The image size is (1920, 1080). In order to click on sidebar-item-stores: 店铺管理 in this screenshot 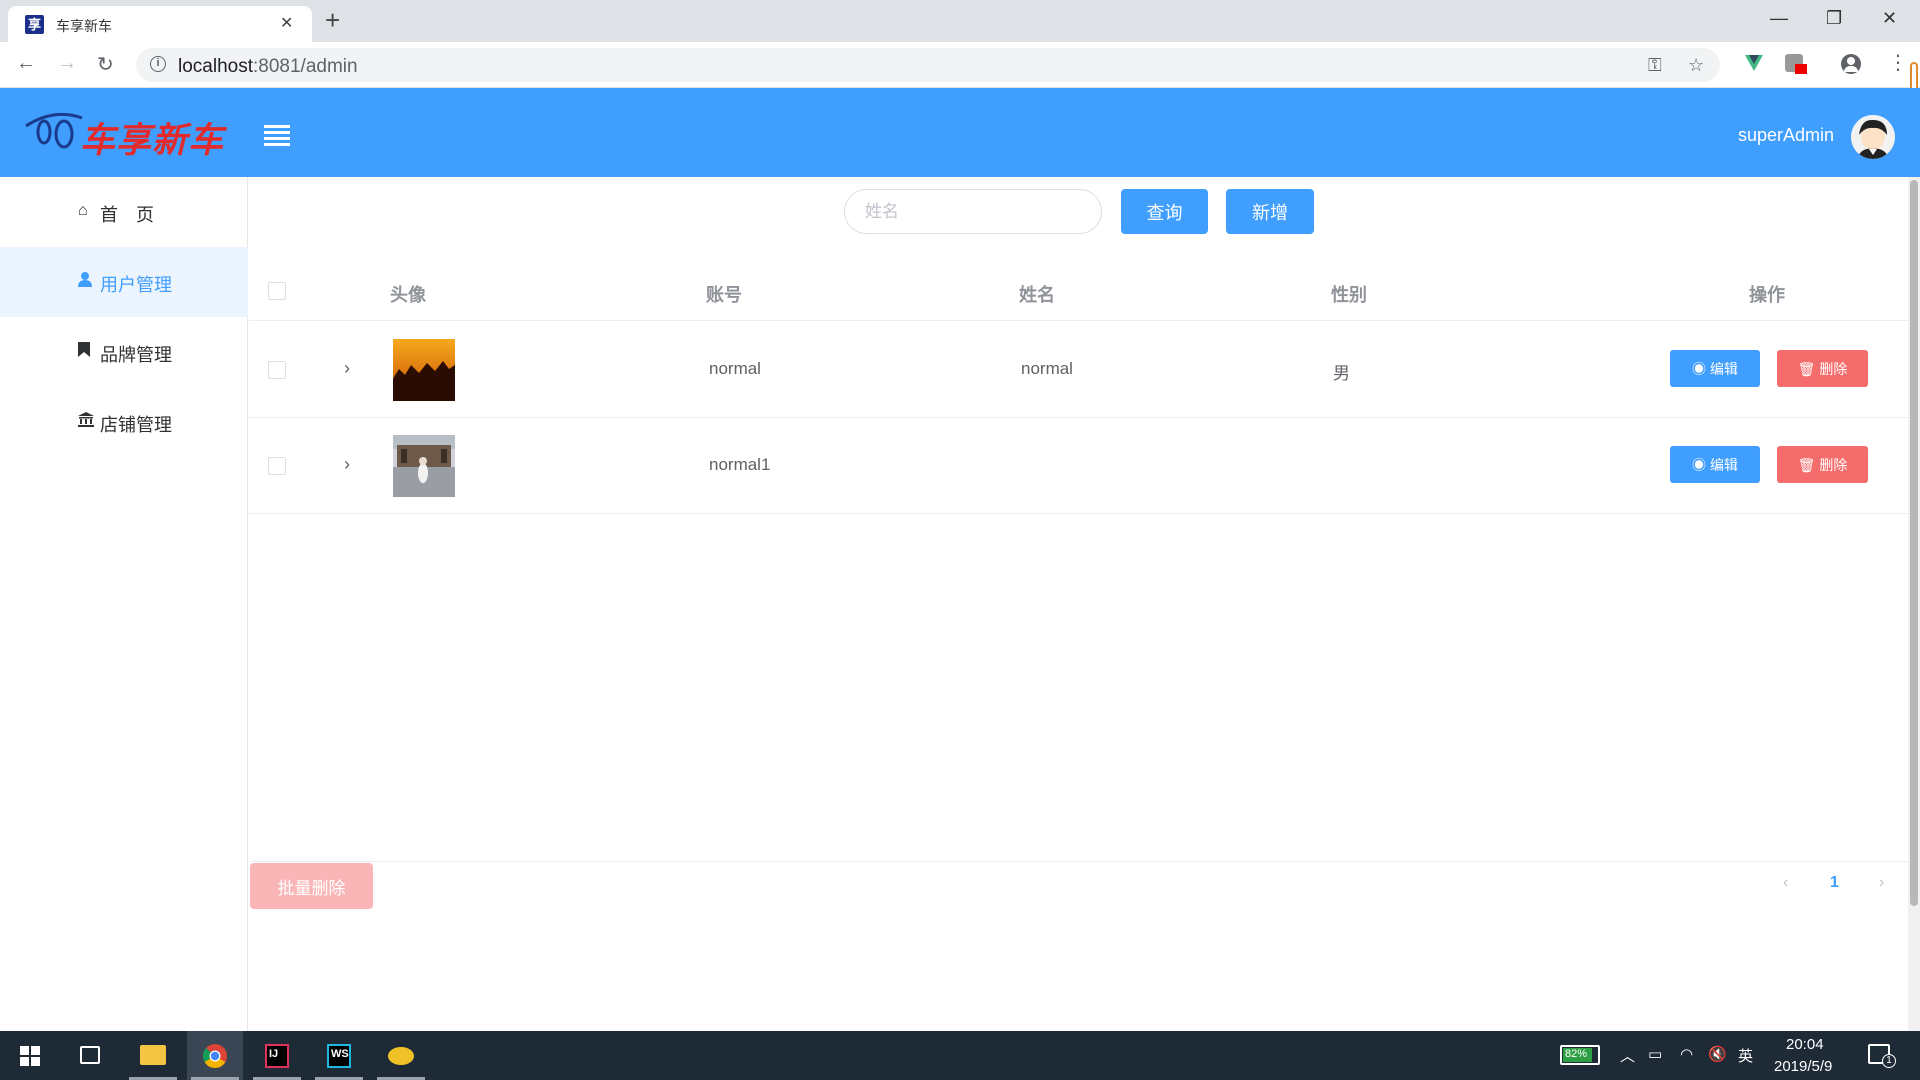, I will do `click(124, 422)`.